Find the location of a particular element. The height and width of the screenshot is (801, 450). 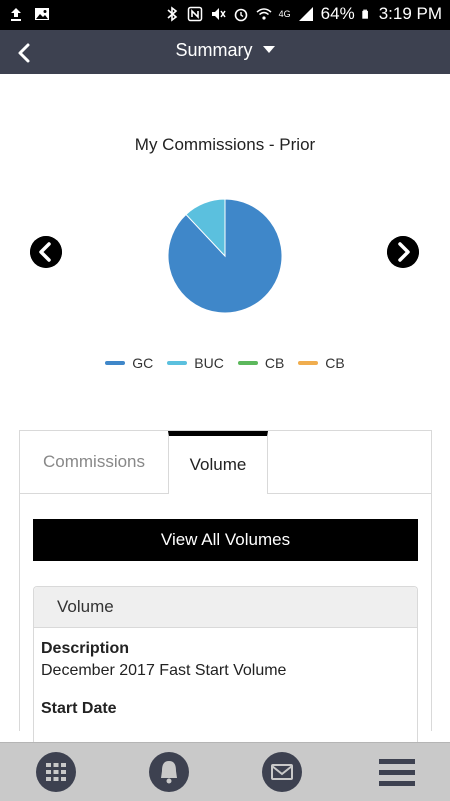

image-icon is located at coordinates (42, 14).